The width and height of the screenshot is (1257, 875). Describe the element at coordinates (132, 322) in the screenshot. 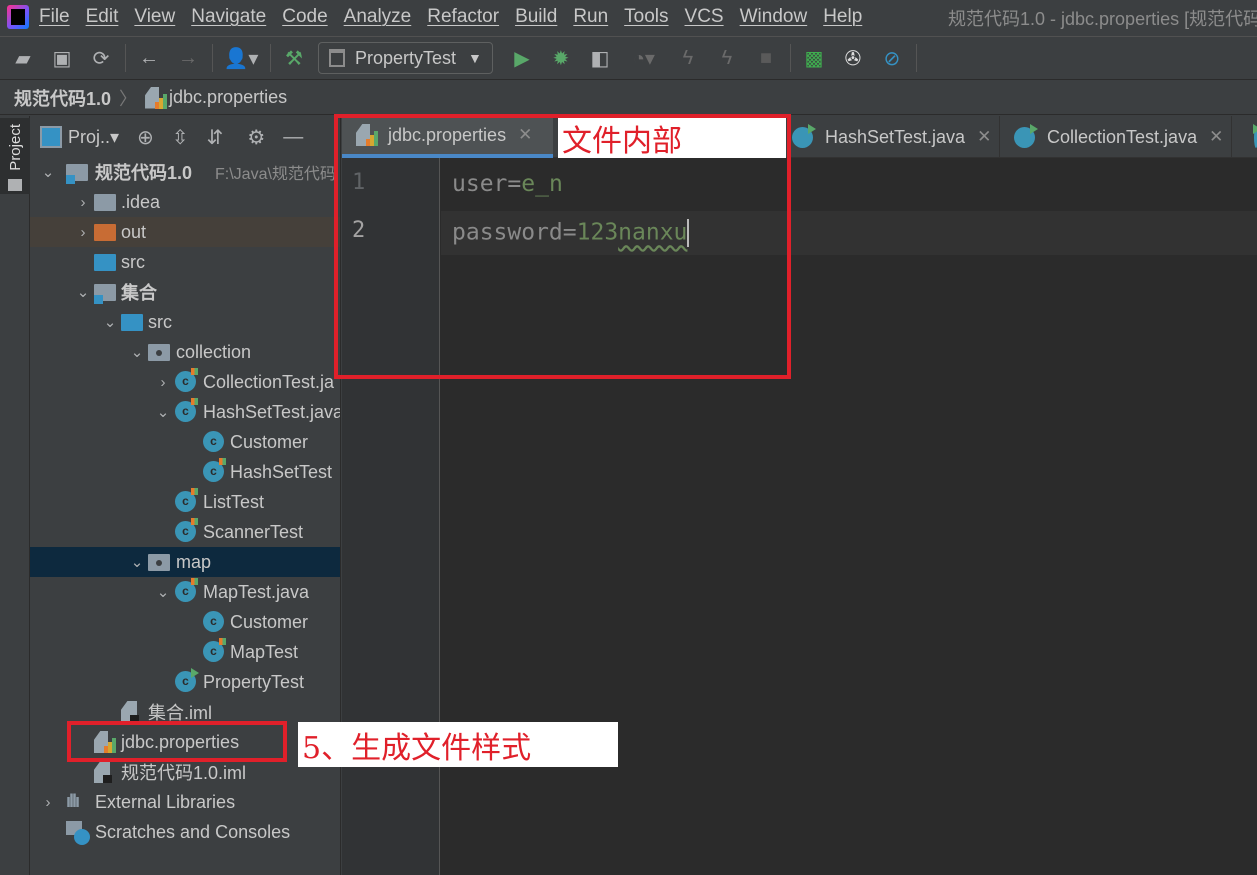

I see `source-folder-icon` at that location.